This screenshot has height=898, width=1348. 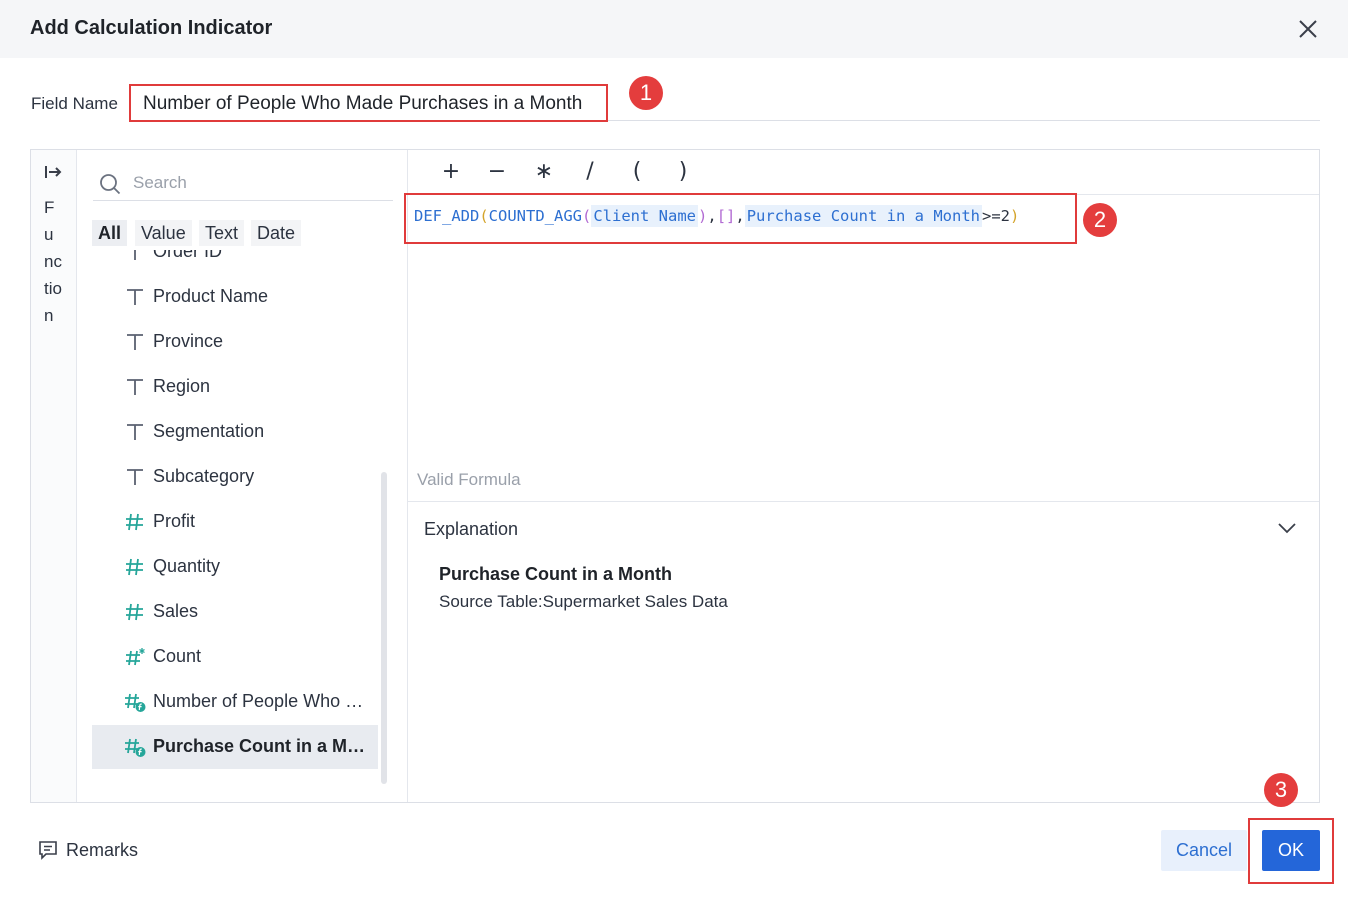 What do you see at coordinates (235, 567) in the screenshot?
I see `field-item-quantity: Quantity` at bounding box center [235, 567].